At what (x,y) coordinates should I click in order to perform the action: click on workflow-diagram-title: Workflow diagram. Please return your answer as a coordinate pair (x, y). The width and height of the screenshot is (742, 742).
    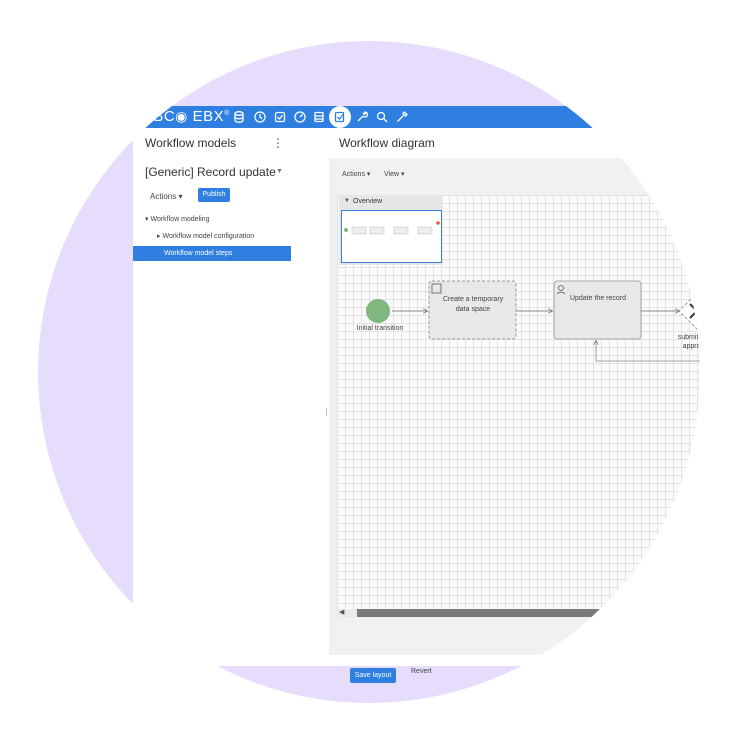
    Looking at the image, I should click on (387, 143).